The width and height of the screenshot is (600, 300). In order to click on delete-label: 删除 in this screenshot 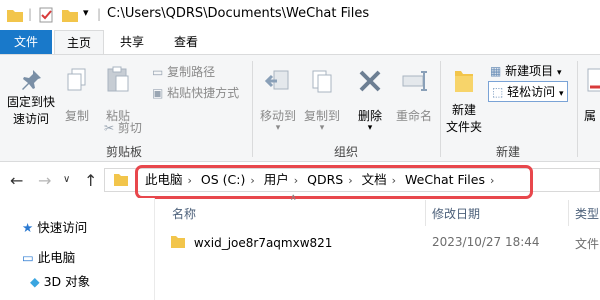, I will do `click(369, 116)`.